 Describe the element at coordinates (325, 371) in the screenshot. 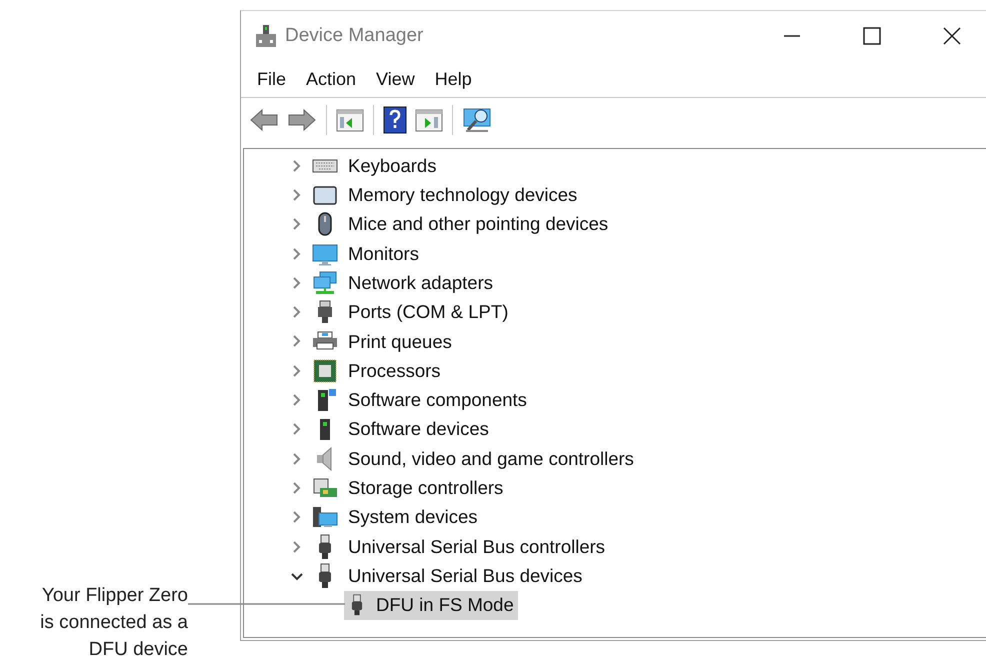

I see `chip-icon` at that location.